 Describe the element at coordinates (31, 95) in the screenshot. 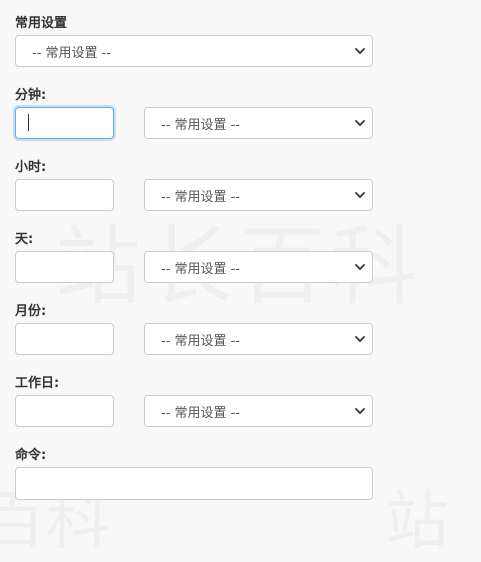

I see `minute-label: 分钟:` at that location.